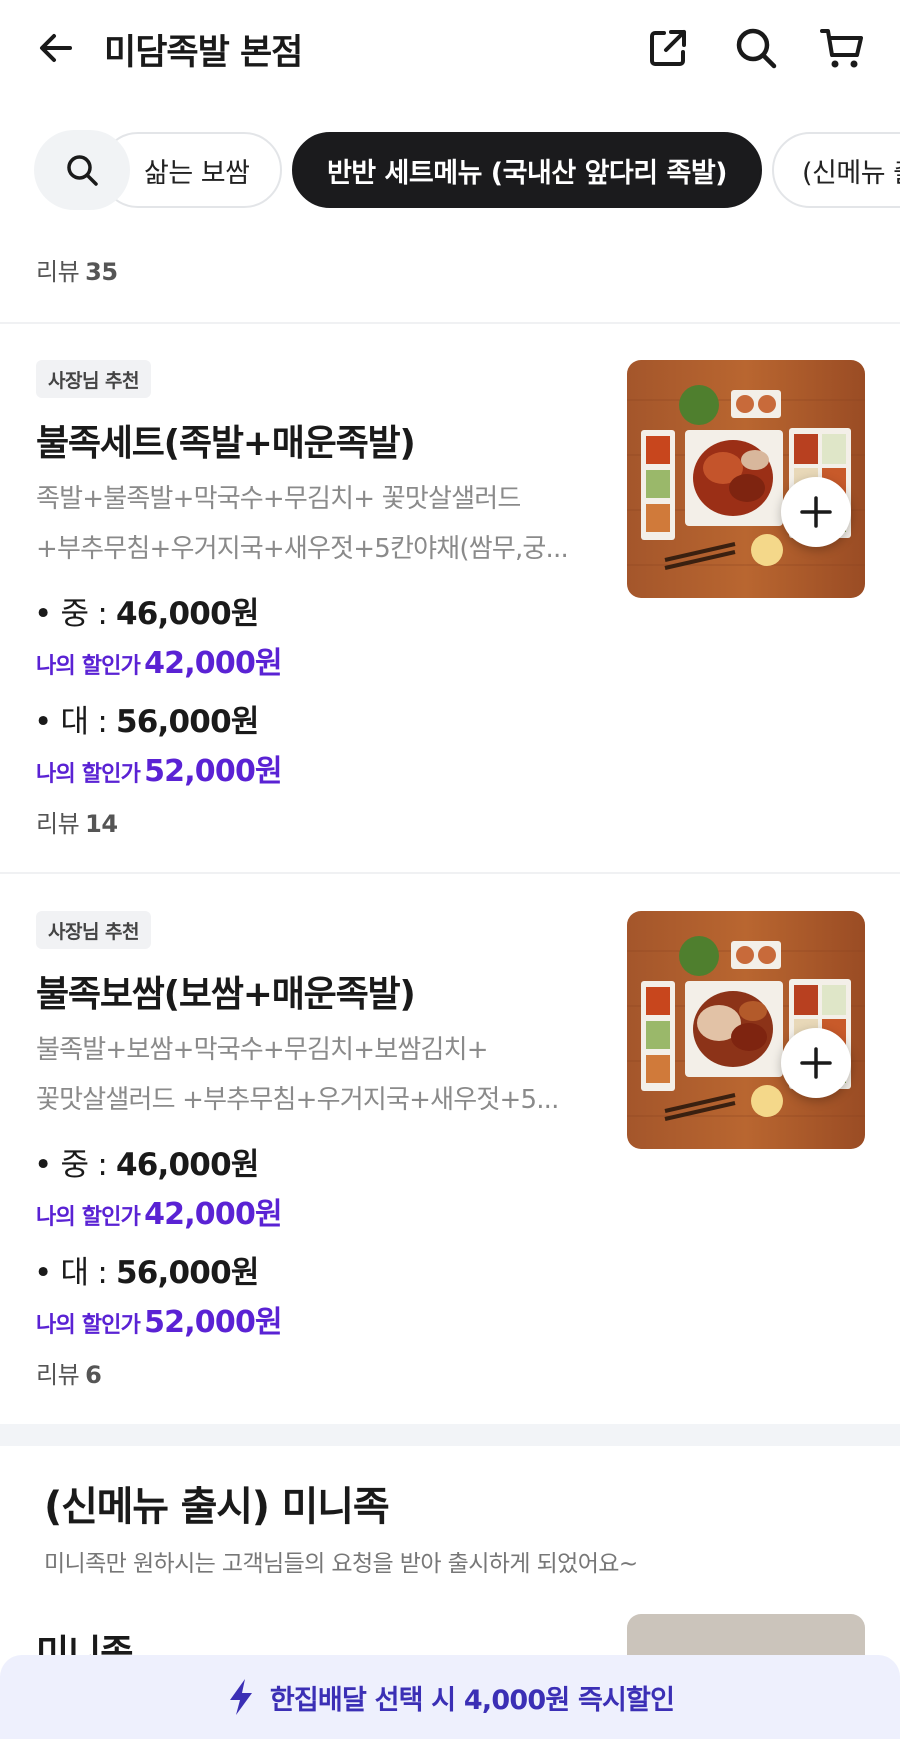  I want to click on section-title: (신메뉴 출시) 미니족, so click(217, 1507).